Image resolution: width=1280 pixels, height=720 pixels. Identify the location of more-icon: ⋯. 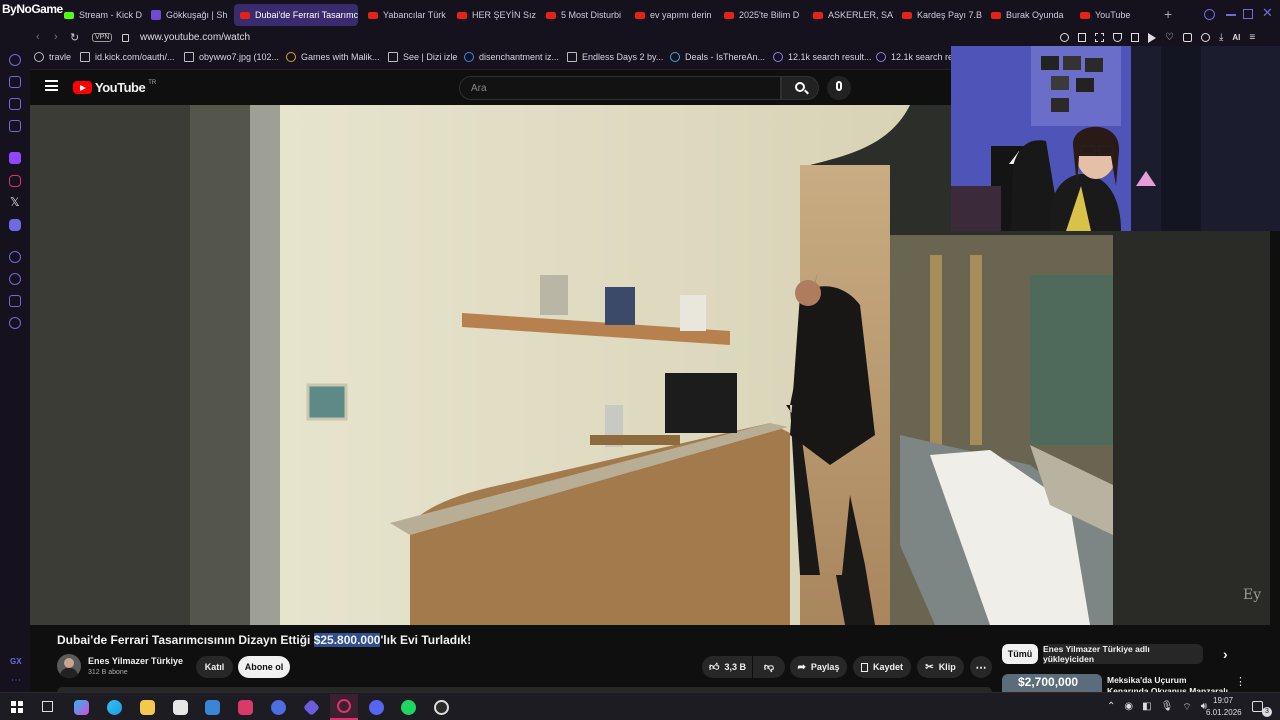
(16, 680).